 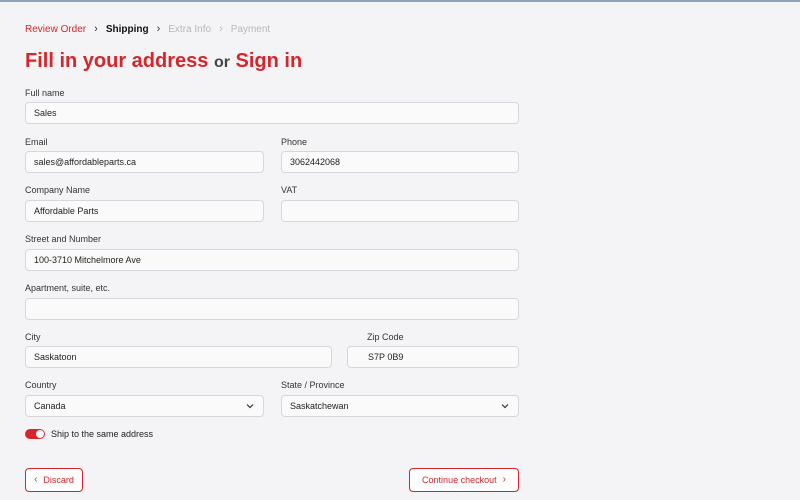 I want to click on breadcrumb-shipping: Shipping, so click(x=127, y=29).